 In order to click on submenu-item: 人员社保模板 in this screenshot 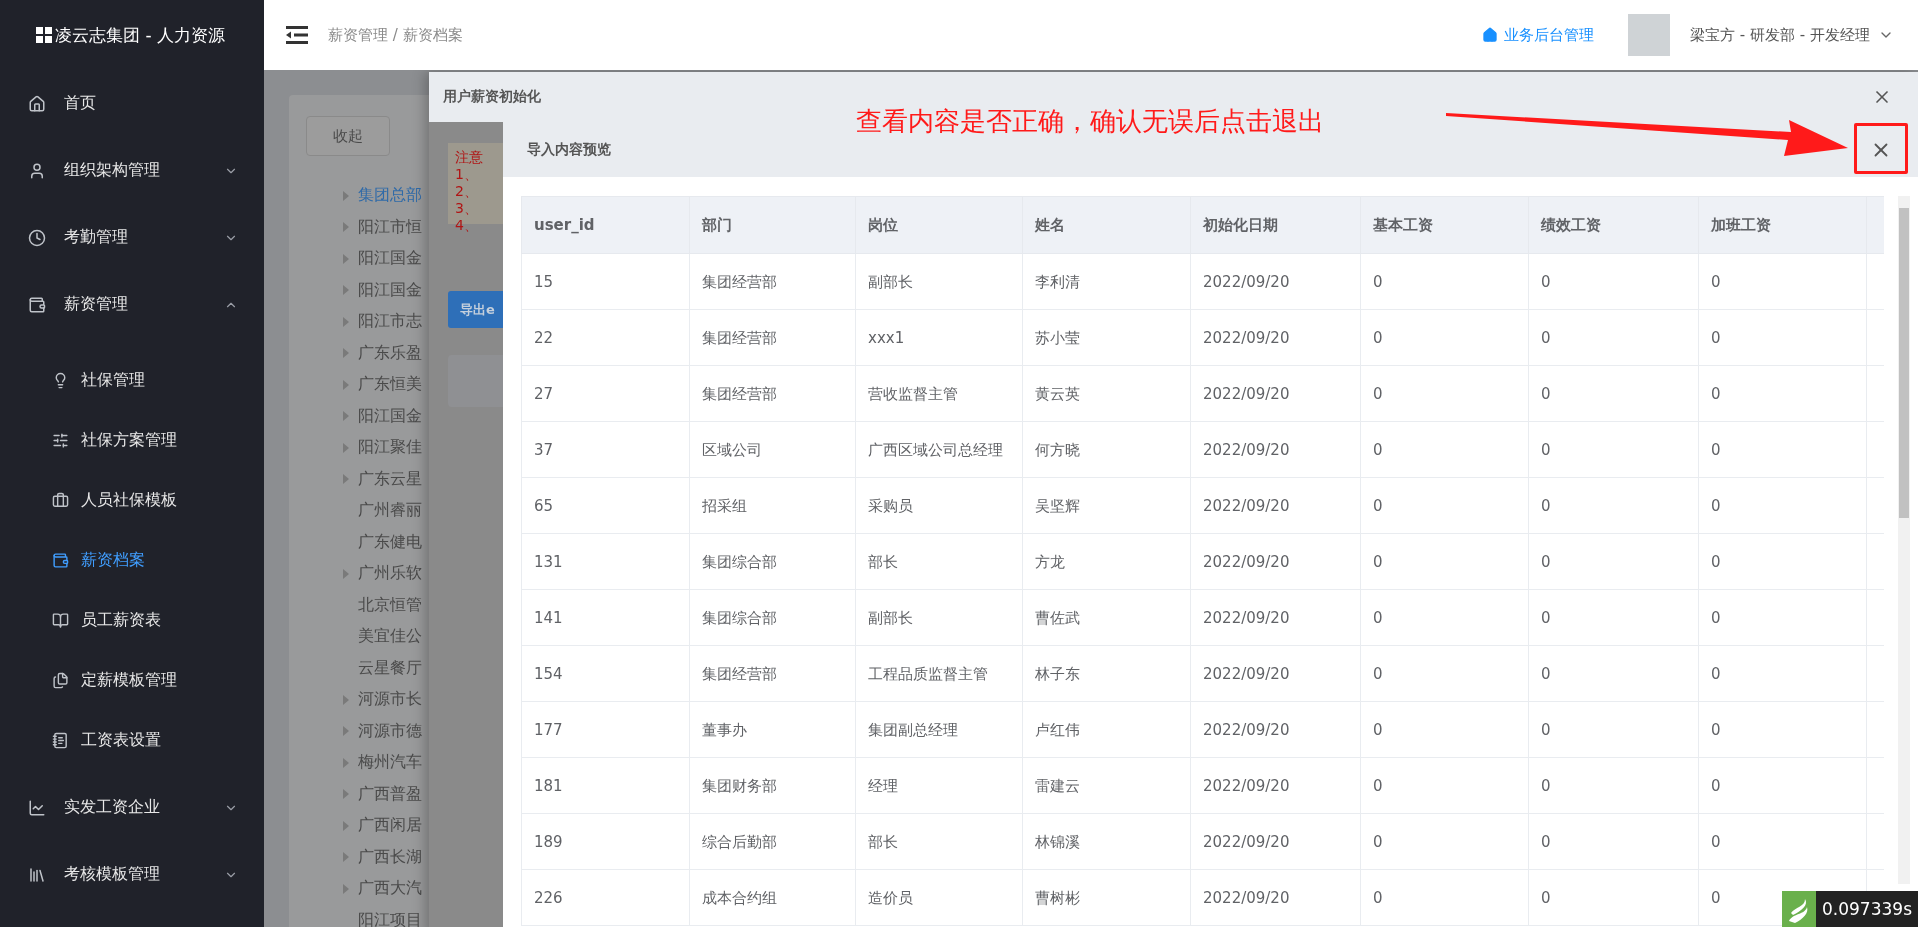, I will do `click(132, 500)`.